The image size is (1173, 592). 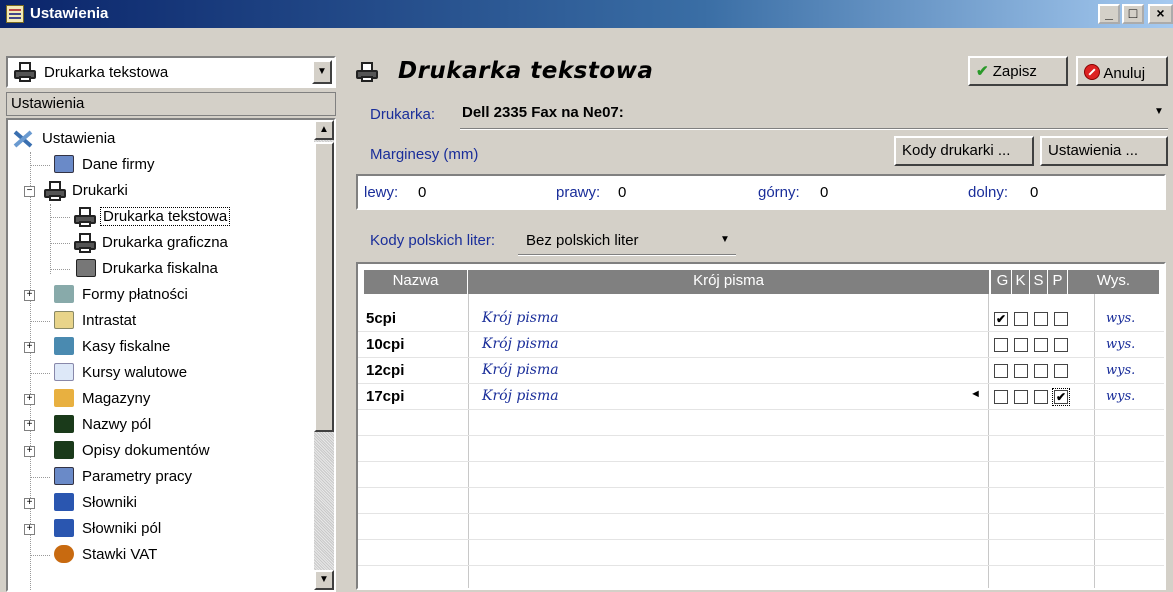 What do you see at coordinates (15, 14) in the screenshot?
I see `app-icon` at bounding box center [15, 14].